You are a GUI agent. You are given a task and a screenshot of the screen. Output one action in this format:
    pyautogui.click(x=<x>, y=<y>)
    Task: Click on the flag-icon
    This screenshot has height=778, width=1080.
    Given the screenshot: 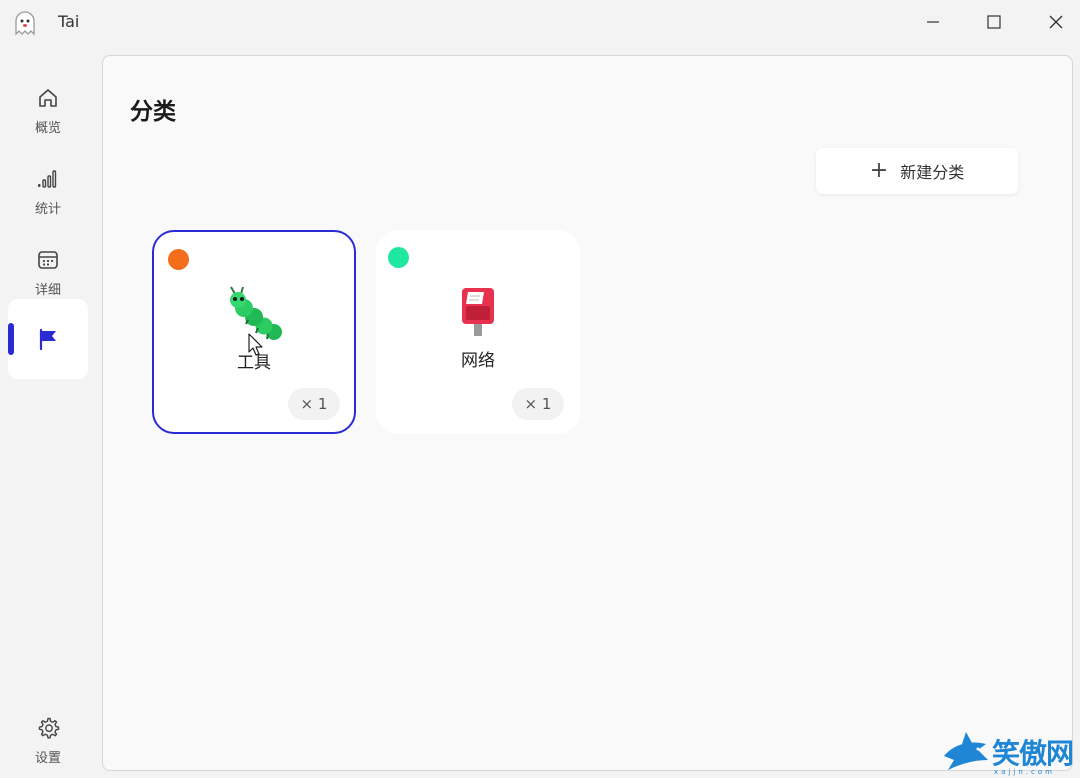 What is the action you would take?
    pyautogui.click(x=48, y=339)
    